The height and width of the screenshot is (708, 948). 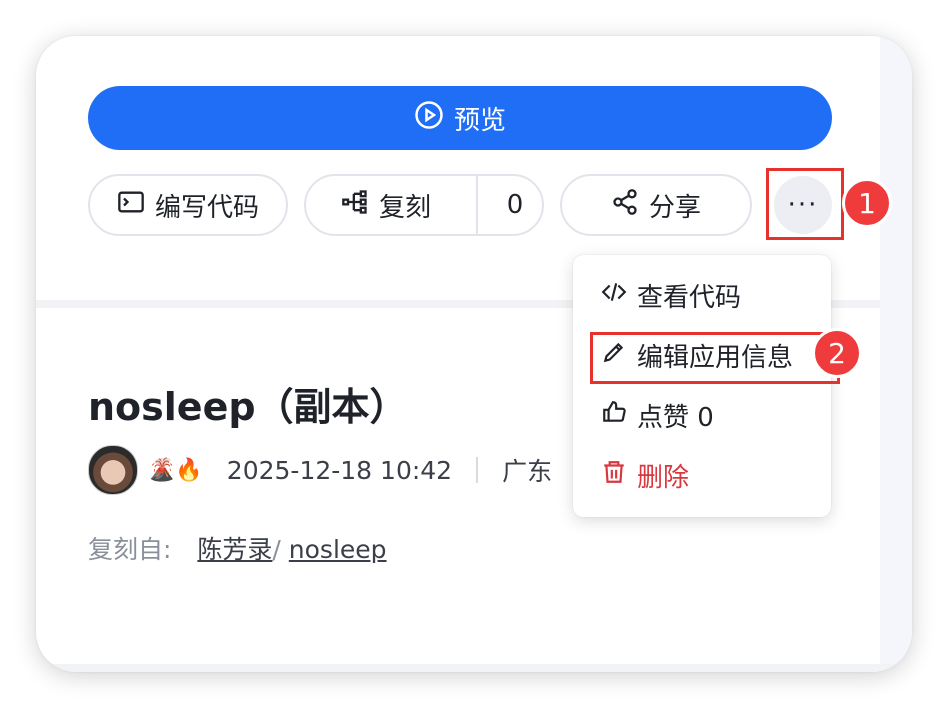 What do you see at coordinates (429, 118) in the screenshot?
I see `play-circle-icon` at bounding box center [429, 118].